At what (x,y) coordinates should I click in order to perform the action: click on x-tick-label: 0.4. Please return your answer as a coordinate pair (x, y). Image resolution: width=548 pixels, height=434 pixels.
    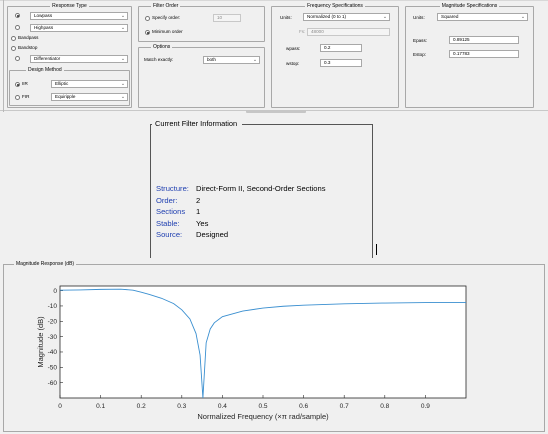
    Looking at the image, I should click on (222, 406).